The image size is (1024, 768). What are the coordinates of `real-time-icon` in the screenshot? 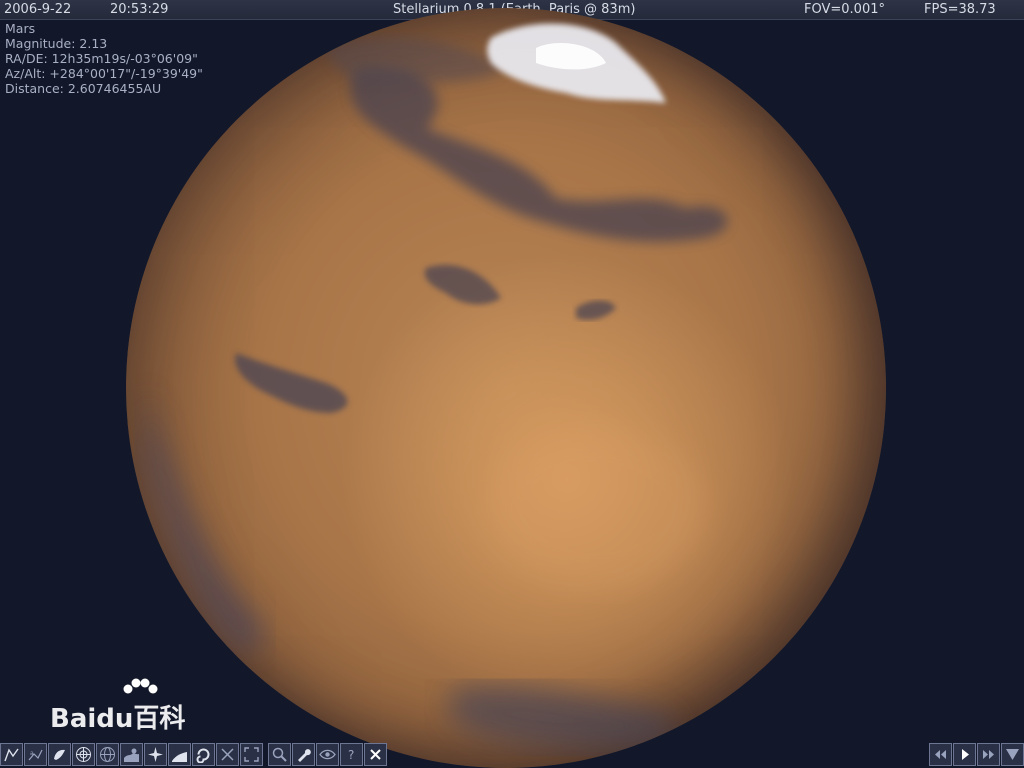 It's located at (1012, 754).